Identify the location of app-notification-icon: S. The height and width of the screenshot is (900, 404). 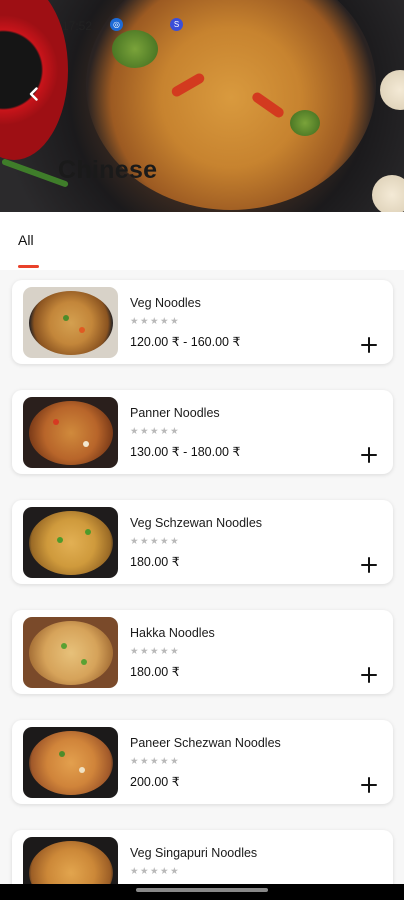
(176, 24).